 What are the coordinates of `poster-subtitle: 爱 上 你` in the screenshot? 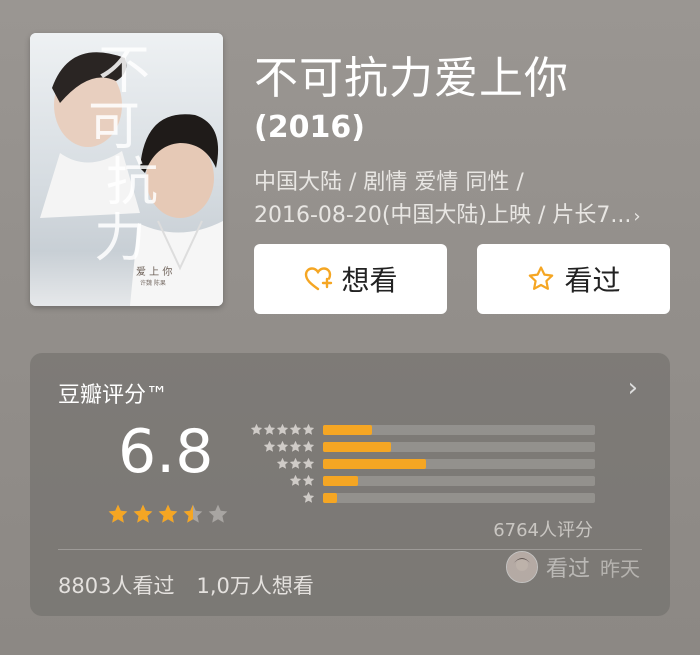 It's located at (154, 272).